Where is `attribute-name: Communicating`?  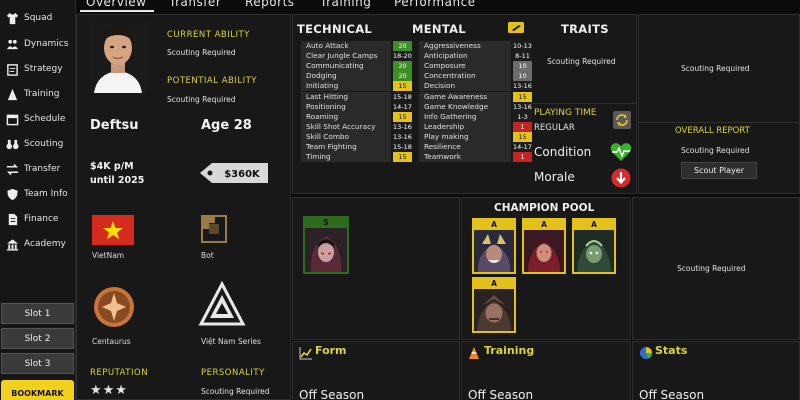
attribute-name: Communicating is located at coordinates (346, 66).